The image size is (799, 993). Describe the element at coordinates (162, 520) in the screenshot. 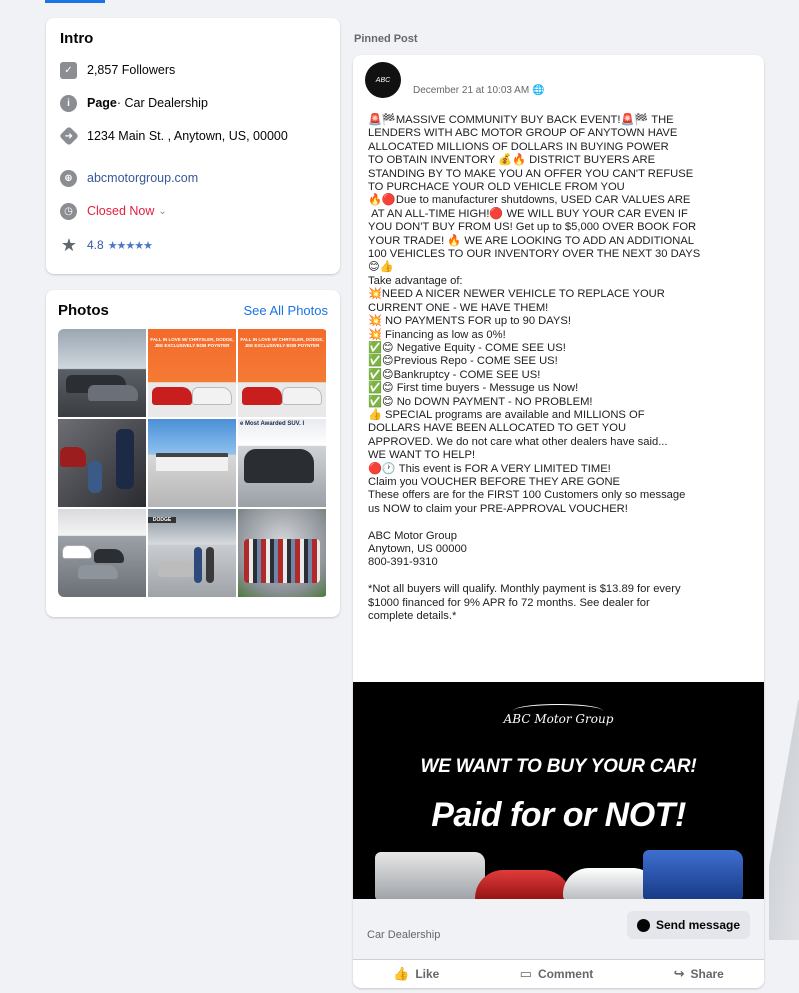

I see `photo-tile-text: DODGE` at that location.